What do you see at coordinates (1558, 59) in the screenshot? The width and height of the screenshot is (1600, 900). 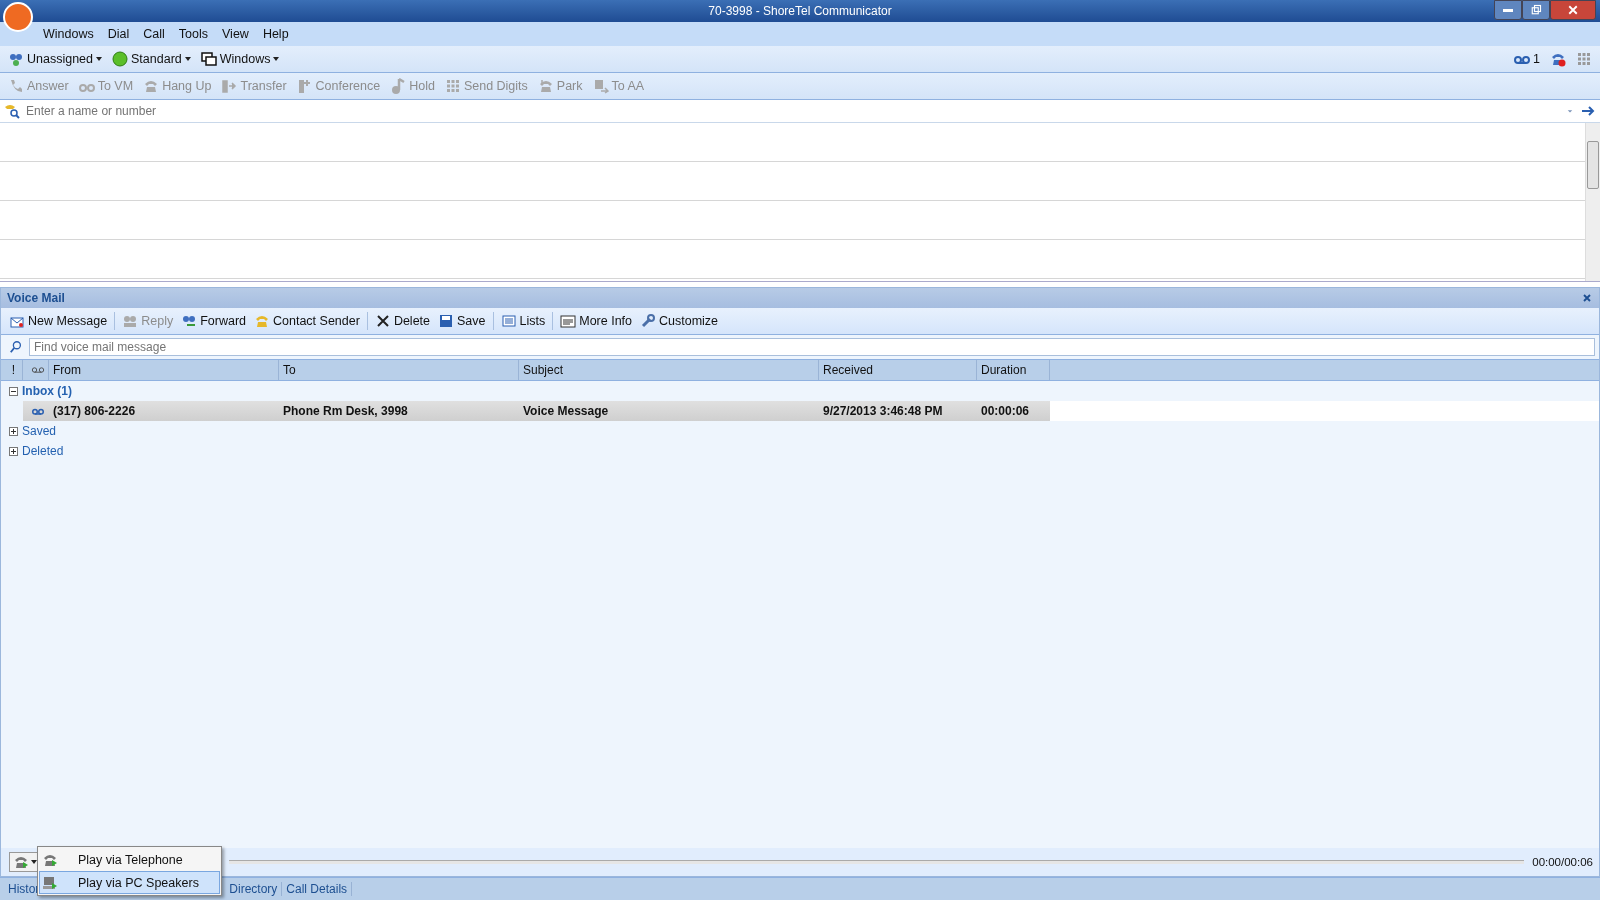 I see `phone-error-icon` at bounding box center [1558, 59].